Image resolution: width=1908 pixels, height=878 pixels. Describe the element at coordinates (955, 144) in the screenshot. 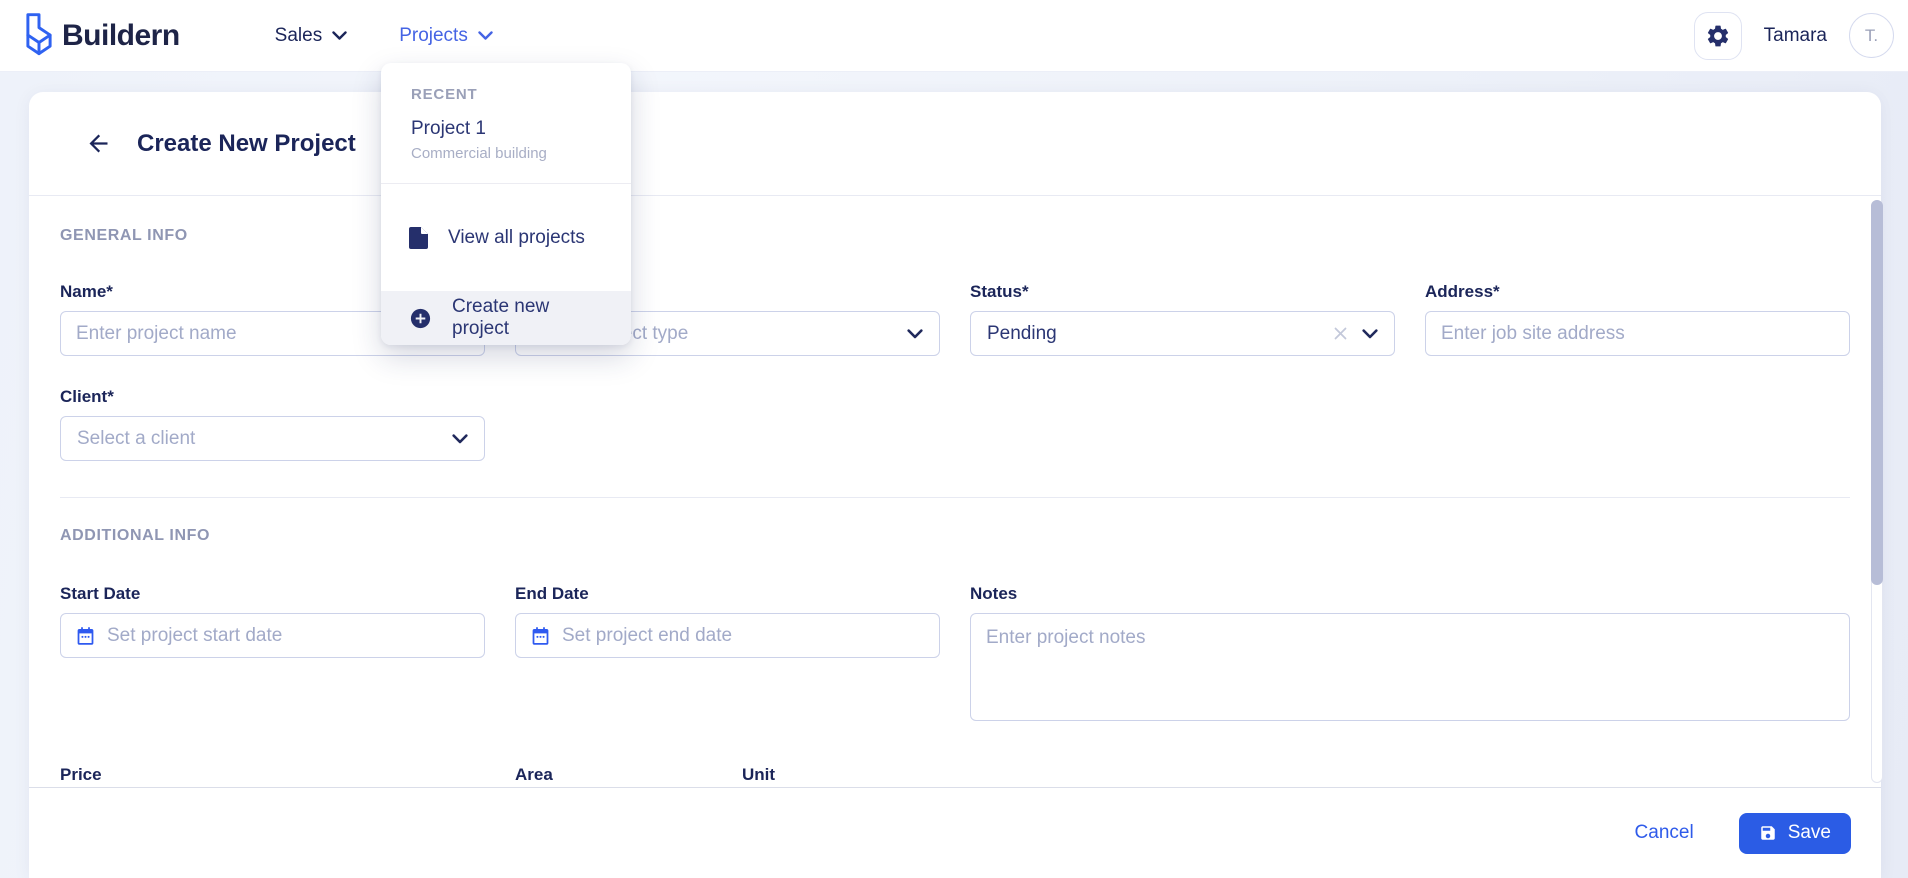

I see `card-header: Create New Project` at that location.